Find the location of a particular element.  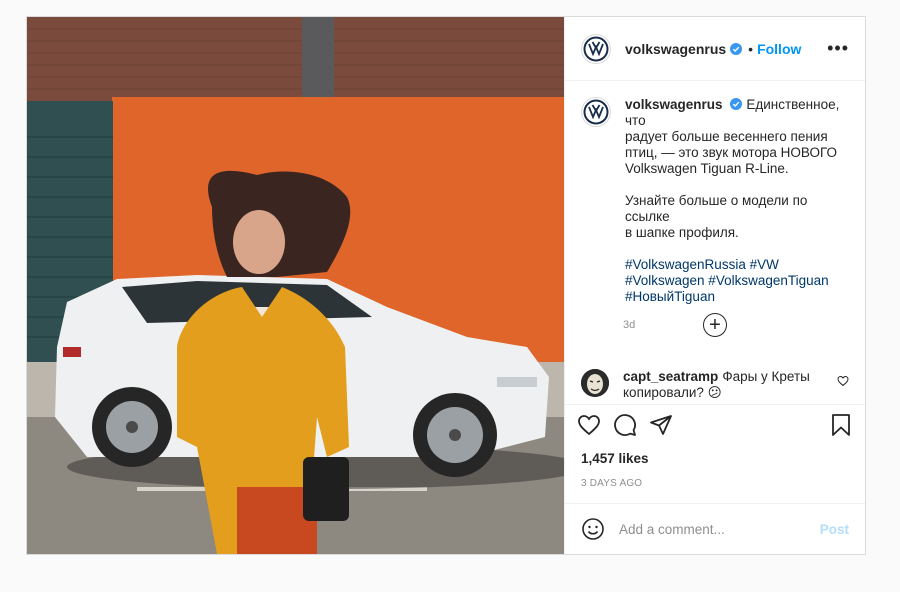

heart-icon is located at coordinates (589, 425).